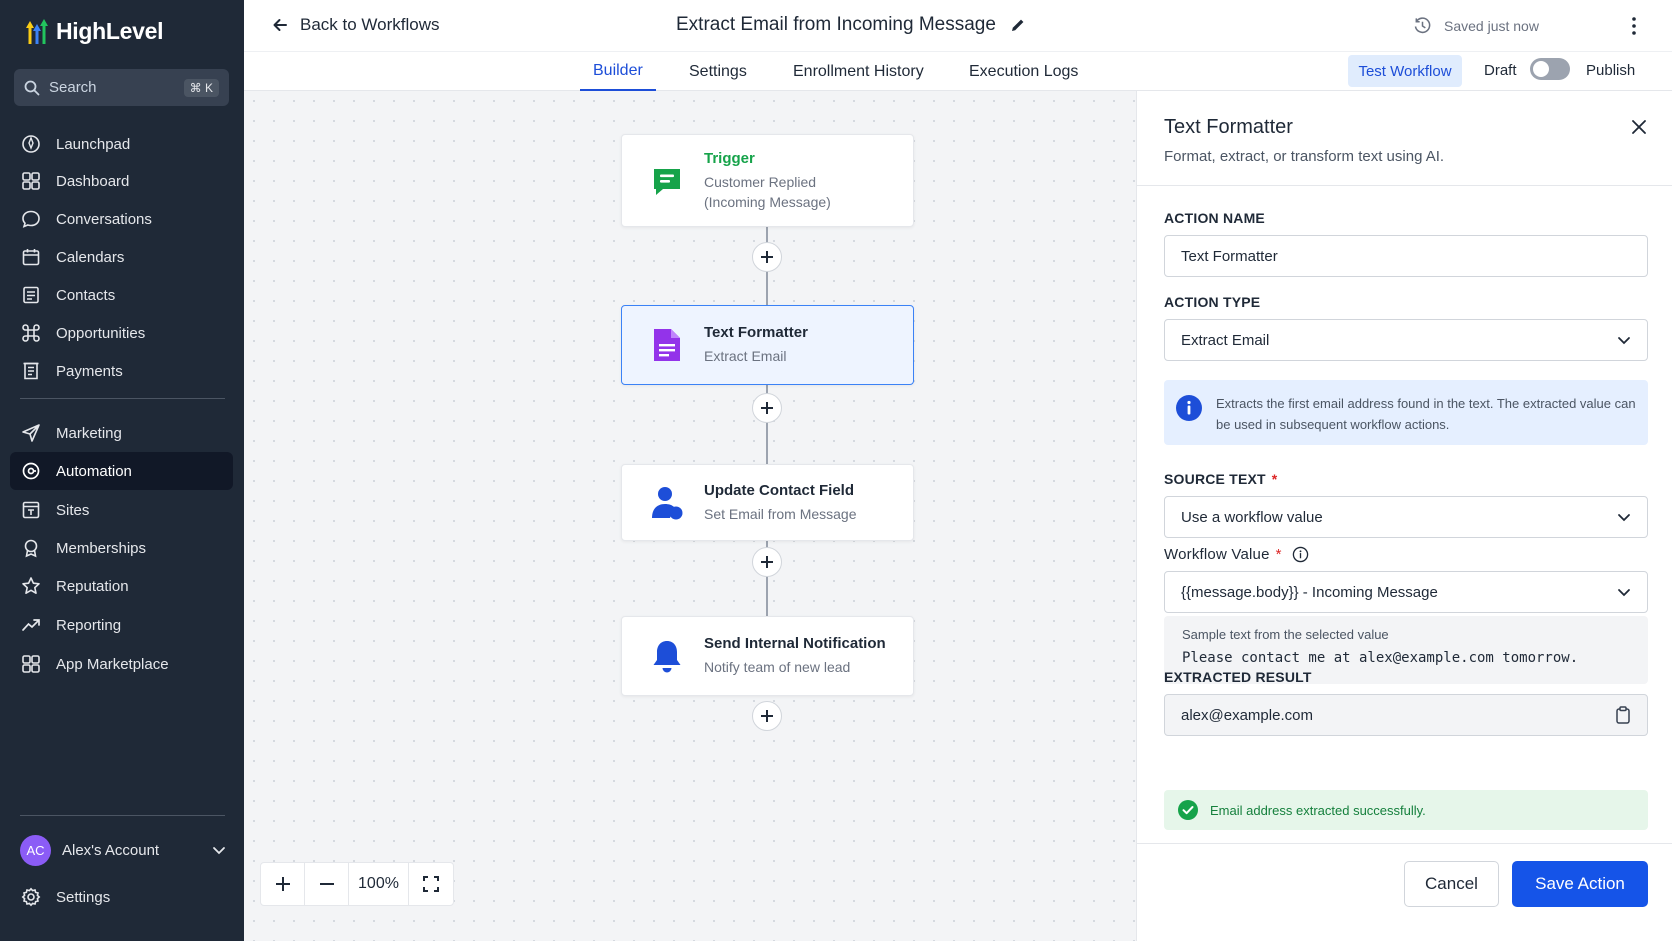 Image resolution: width=1672 pixels, height=941 pixels. Describe the element at coordinates (121, 471) in the screenshot. I see `sidebar-item-automation: Automation` at that location.